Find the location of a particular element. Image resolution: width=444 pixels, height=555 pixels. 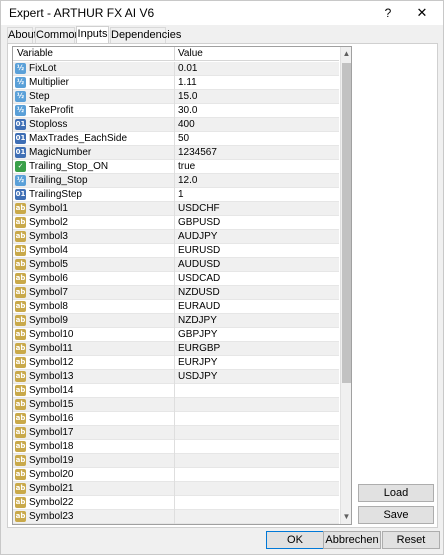

help-button: ? is located at coordinates (388, 13).